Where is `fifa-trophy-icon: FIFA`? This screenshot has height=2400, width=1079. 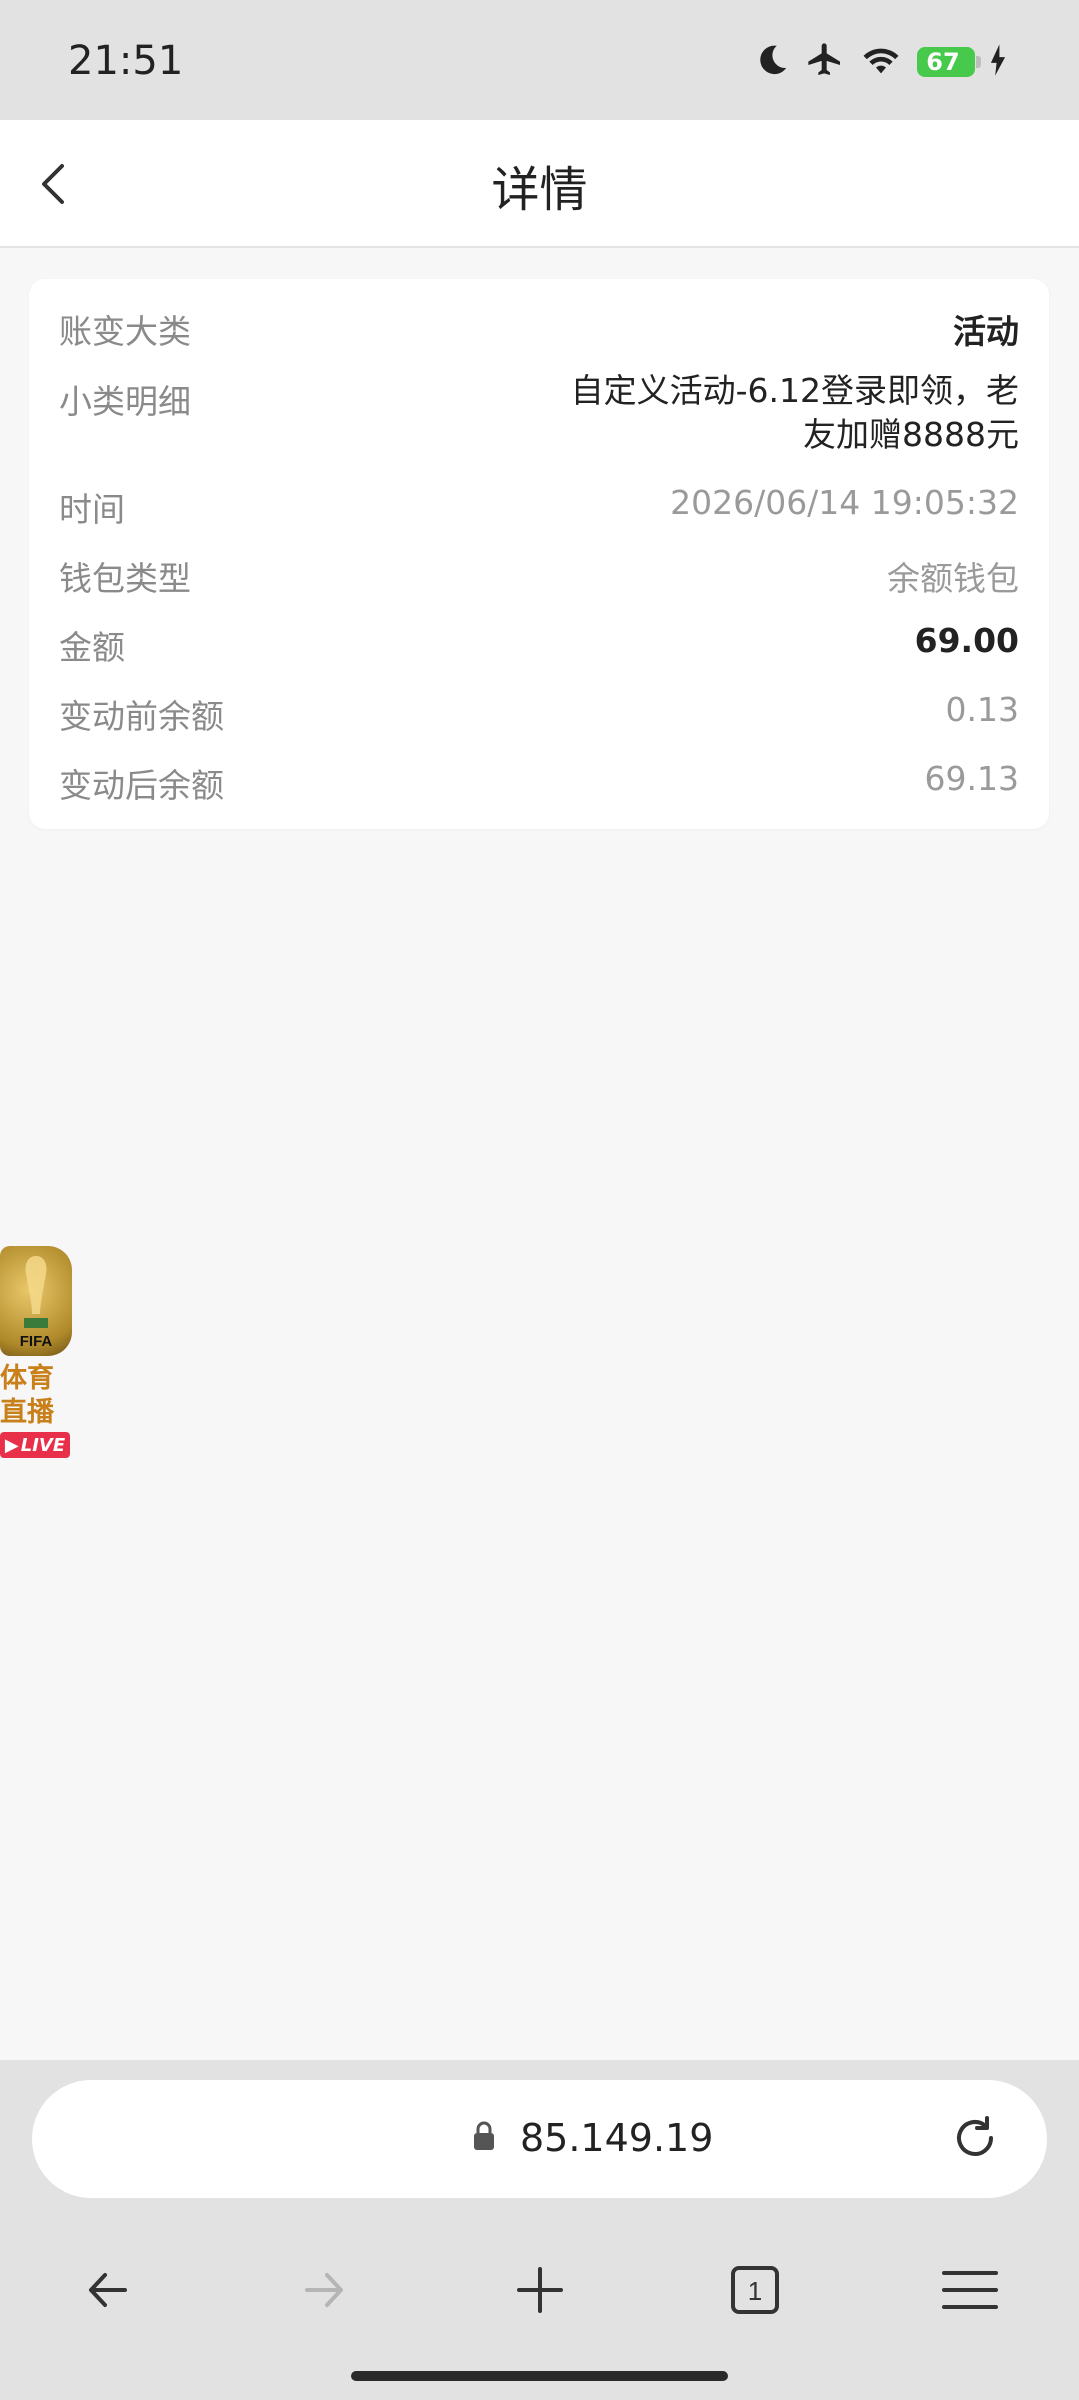
fifa-trophy-icon: FIFA is located at coordinates (36, 1301).